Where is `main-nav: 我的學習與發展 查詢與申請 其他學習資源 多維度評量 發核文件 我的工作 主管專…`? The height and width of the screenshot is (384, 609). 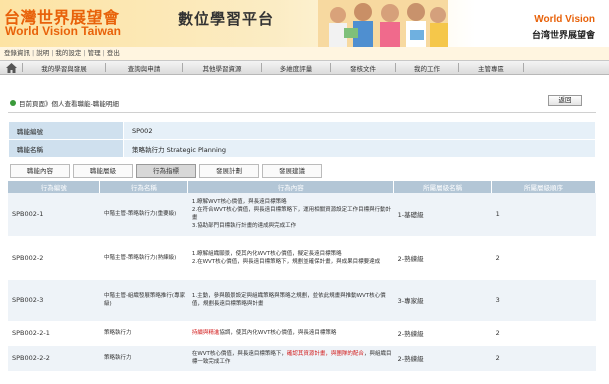 main-nav: 我的學習與發展 查詢與申請 其他學習資源 多維度評量 發核文件 我的工作 主管專… is located at coordinates (304, 67).